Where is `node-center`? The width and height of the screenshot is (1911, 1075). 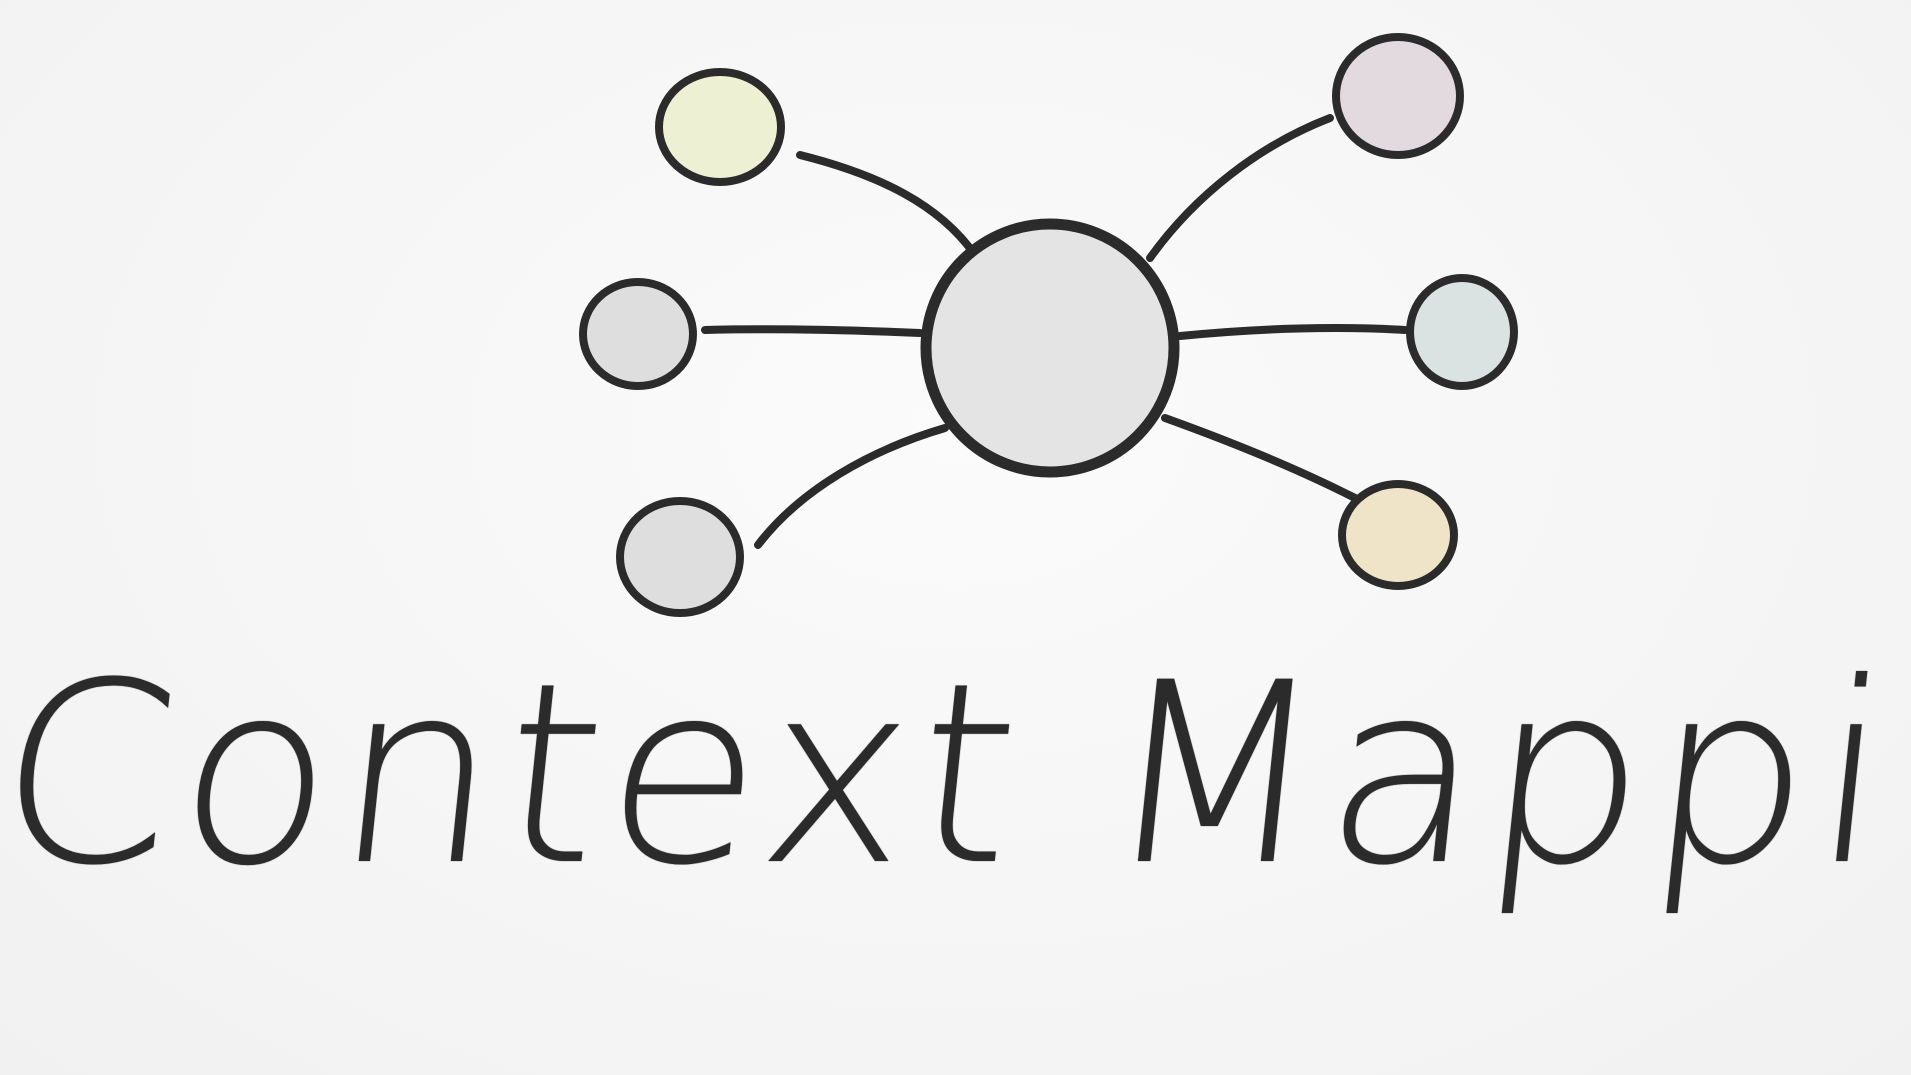
node-center is located at coordinates (1050, 348).